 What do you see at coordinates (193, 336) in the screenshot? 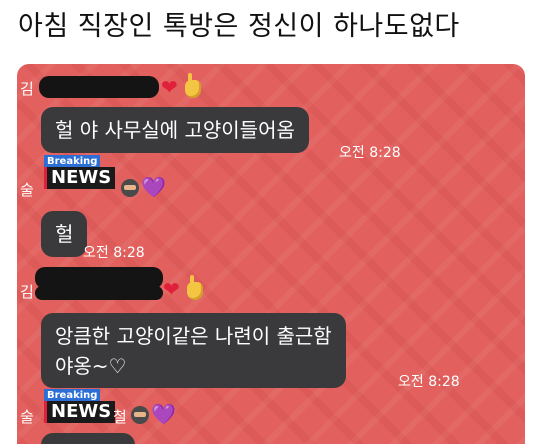
I see `message-line: 앙큼한 고양이같은 나련이 출근함` at bounding box center [193, 336].